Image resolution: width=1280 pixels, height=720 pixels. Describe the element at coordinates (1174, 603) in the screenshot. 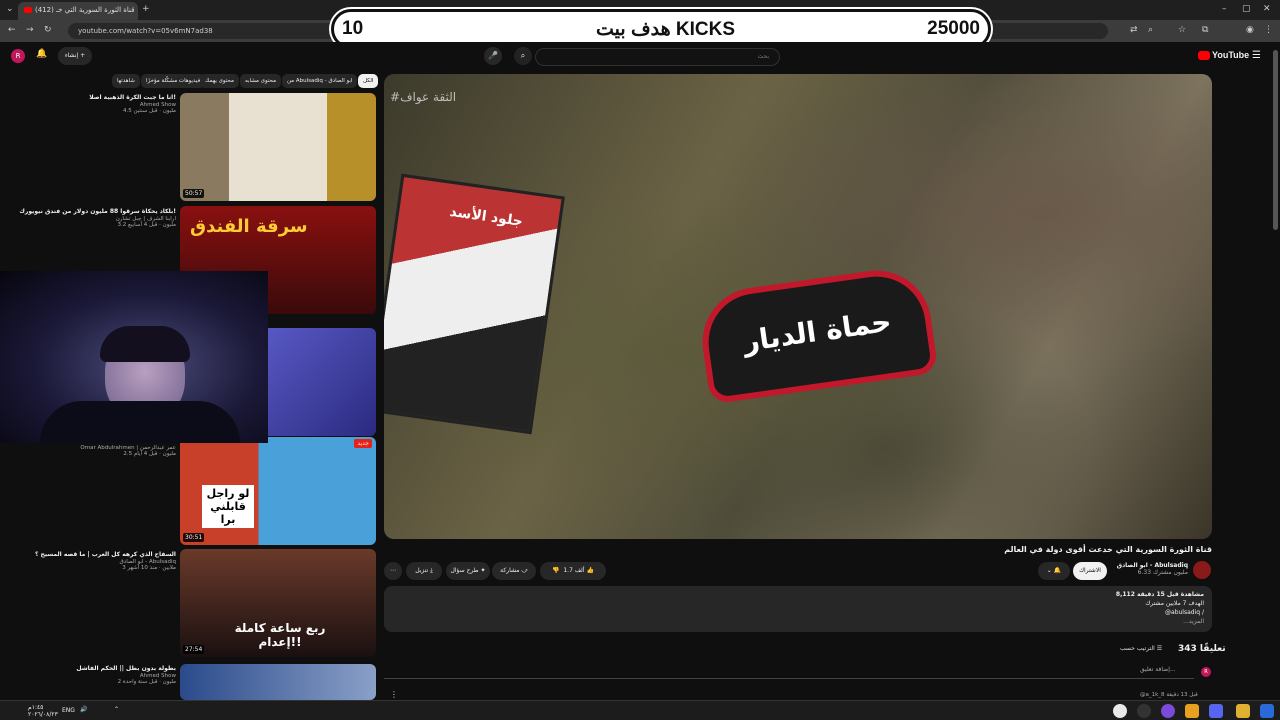

I see `description-line: الهدف 7 ملايين مشترك` at that location.